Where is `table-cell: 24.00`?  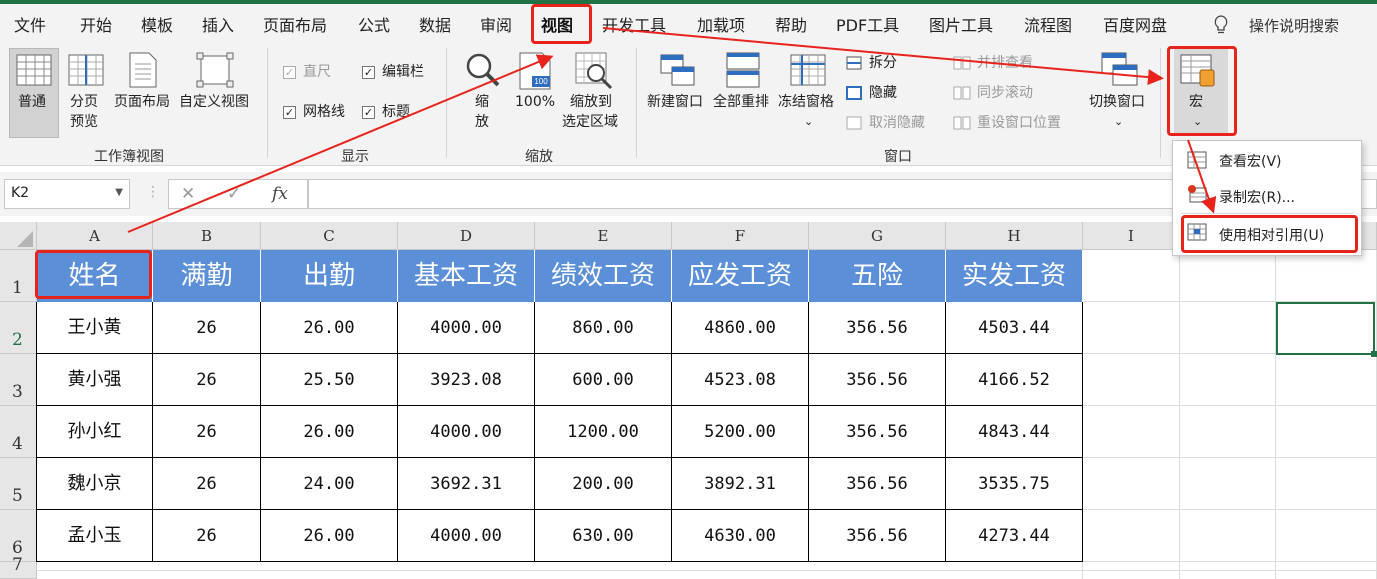 table-cell: 24.00 is located at coordinates (329, 484).